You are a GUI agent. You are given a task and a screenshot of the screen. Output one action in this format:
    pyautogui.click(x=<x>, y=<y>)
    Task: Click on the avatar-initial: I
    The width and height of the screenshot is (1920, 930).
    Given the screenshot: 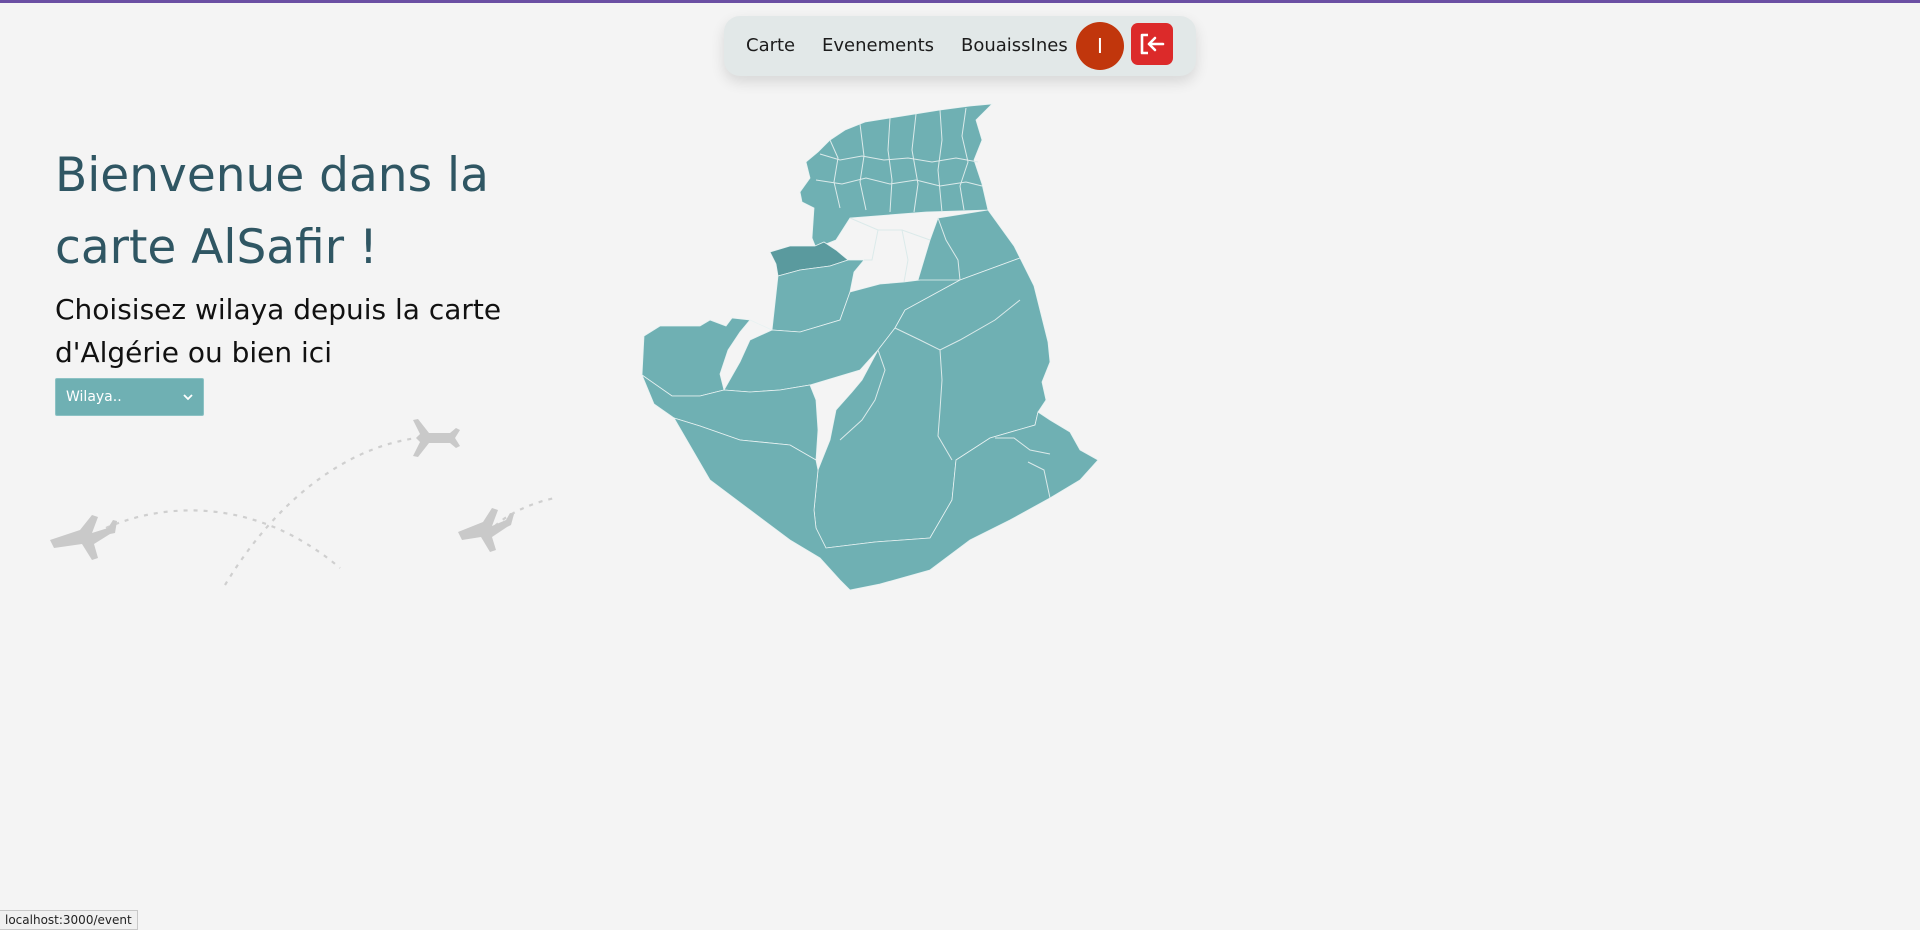 What is the action you would take?
    pyautogui.click(x=1100, y=46)
    